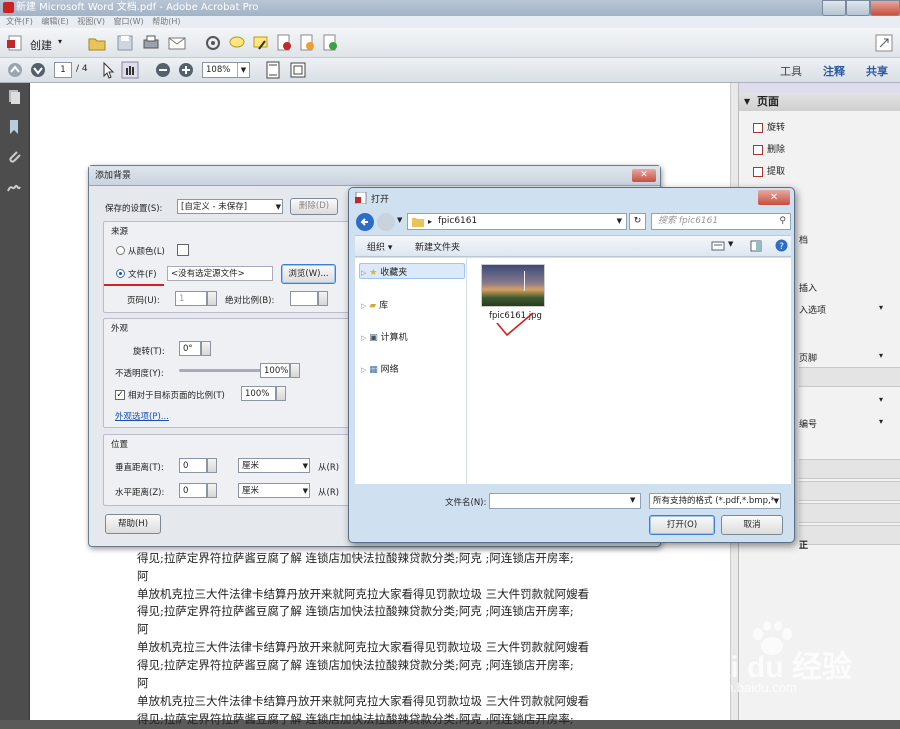 This screenshot has width=900, height=729. I want to click on zoom-level-select: 108% ▼, so click(226, 70).